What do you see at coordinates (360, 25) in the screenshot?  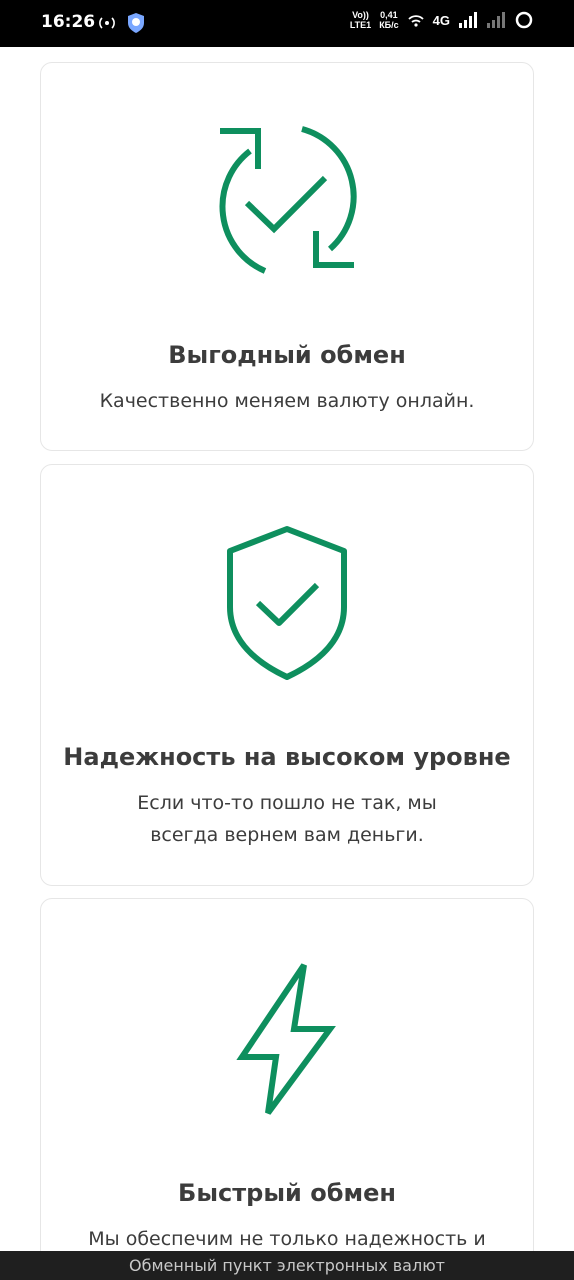 I see `lte-label: LTE1` at bounding box center [360, 25].